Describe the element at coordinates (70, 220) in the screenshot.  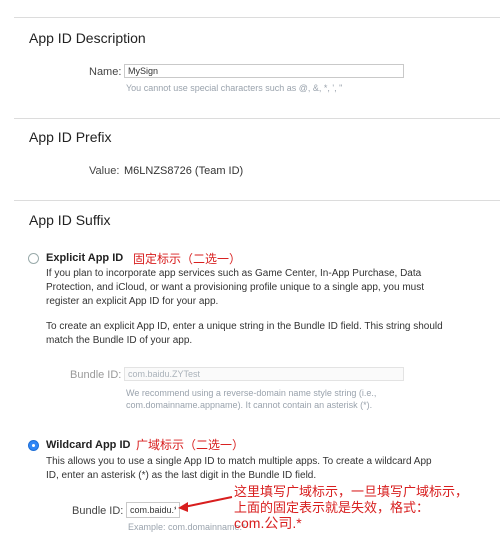
I see `suffix-title: App ID Suffix` at that location.